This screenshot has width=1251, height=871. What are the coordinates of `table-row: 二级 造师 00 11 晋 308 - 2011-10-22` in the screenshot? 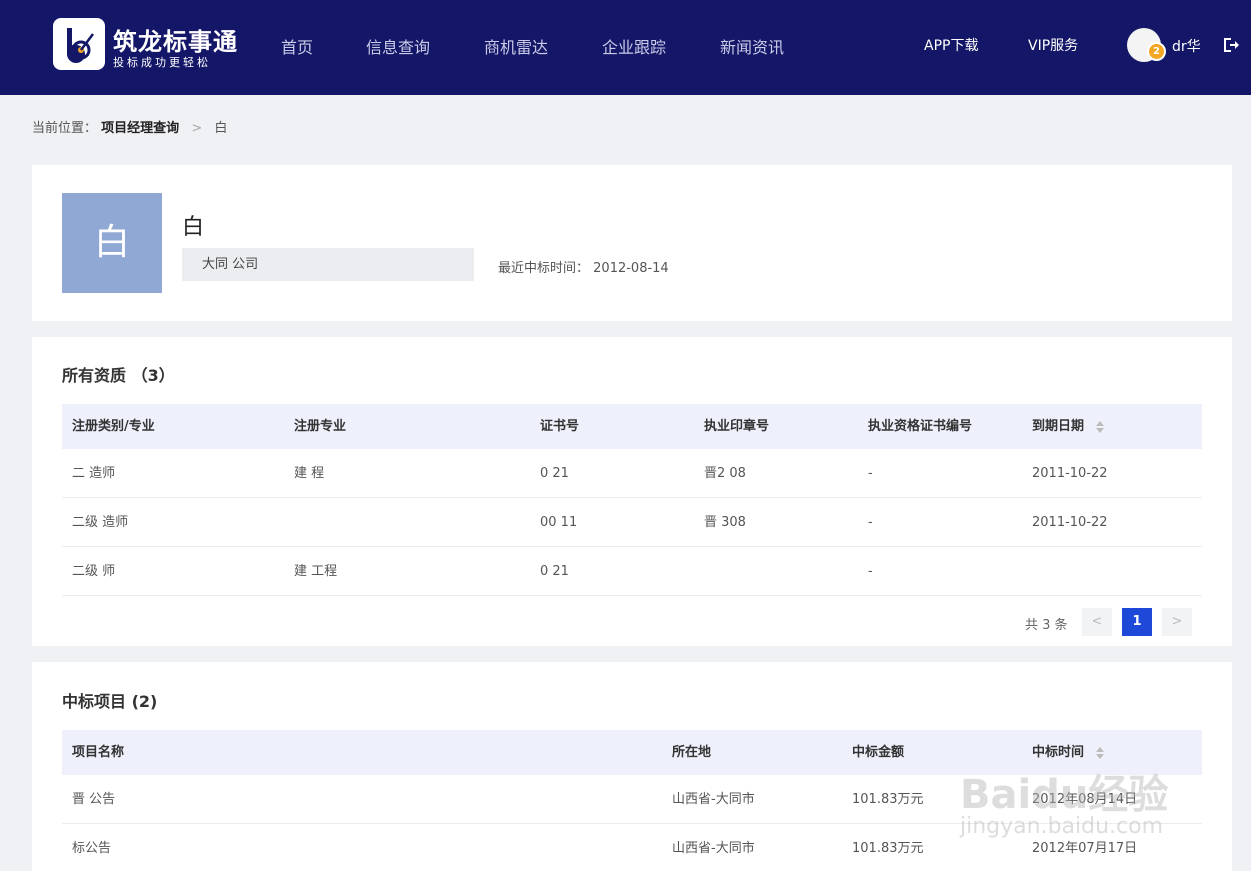 It's located at (632, 522).